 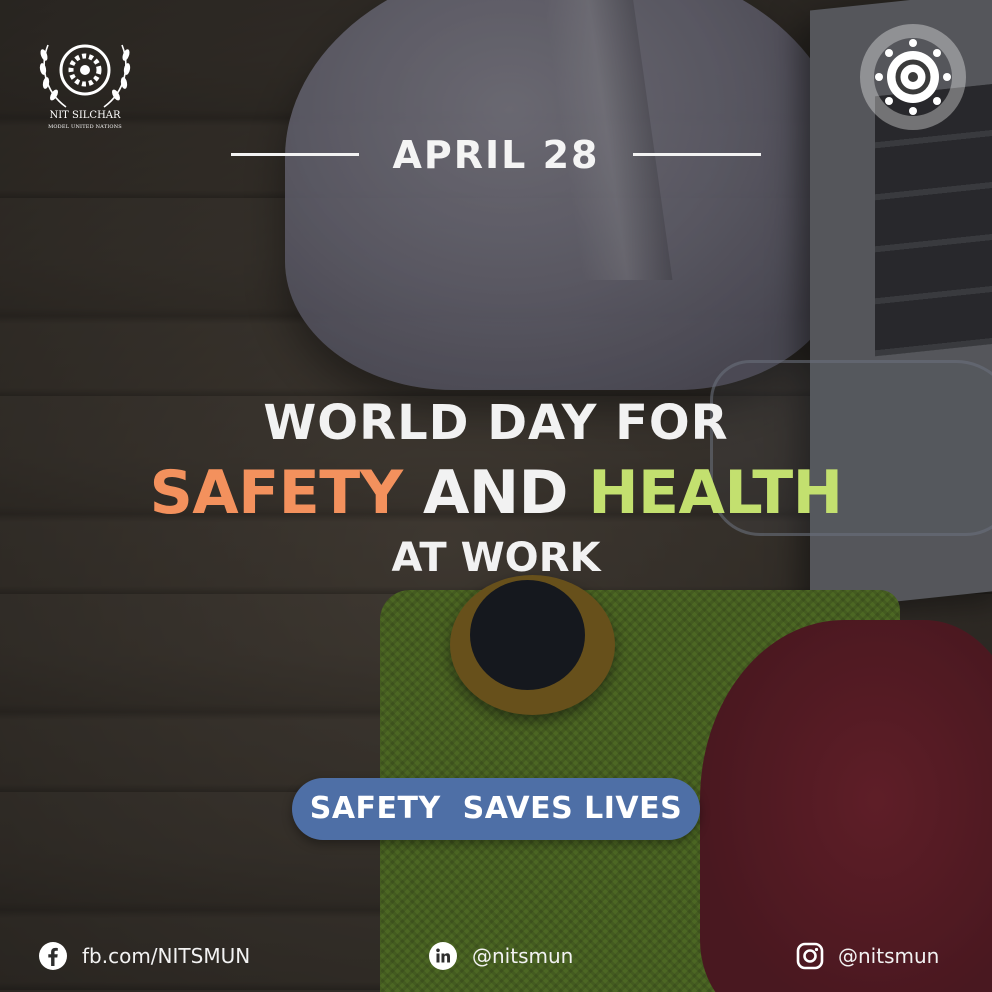 I want to click on social-instagram: @nitsmun, so click(x=867, y=956).